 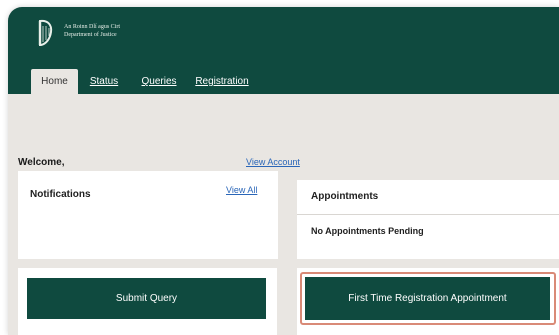 I want to click on tab-home: Home, so click(x=54, y=81).